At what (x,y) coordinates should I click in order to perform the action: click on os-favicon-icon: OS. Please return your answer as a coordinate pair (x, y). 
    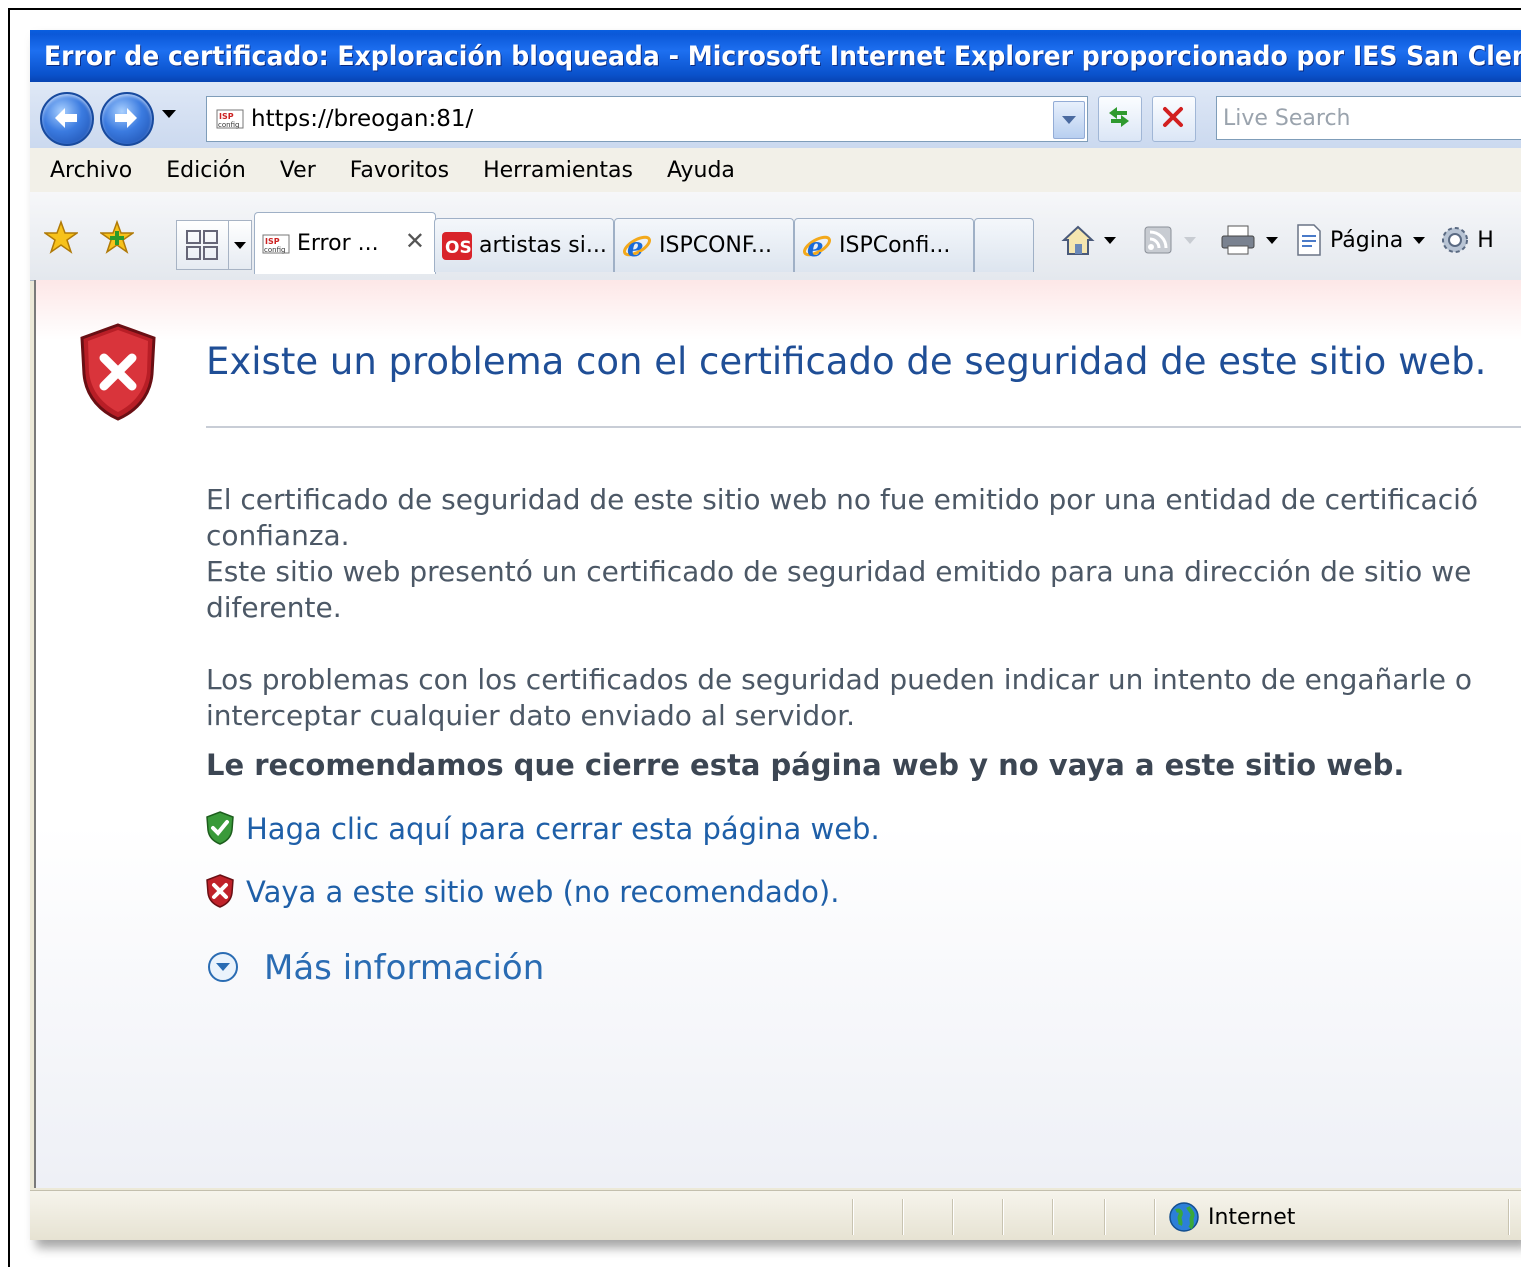
    Looking at the image, I should click on (457, 245).